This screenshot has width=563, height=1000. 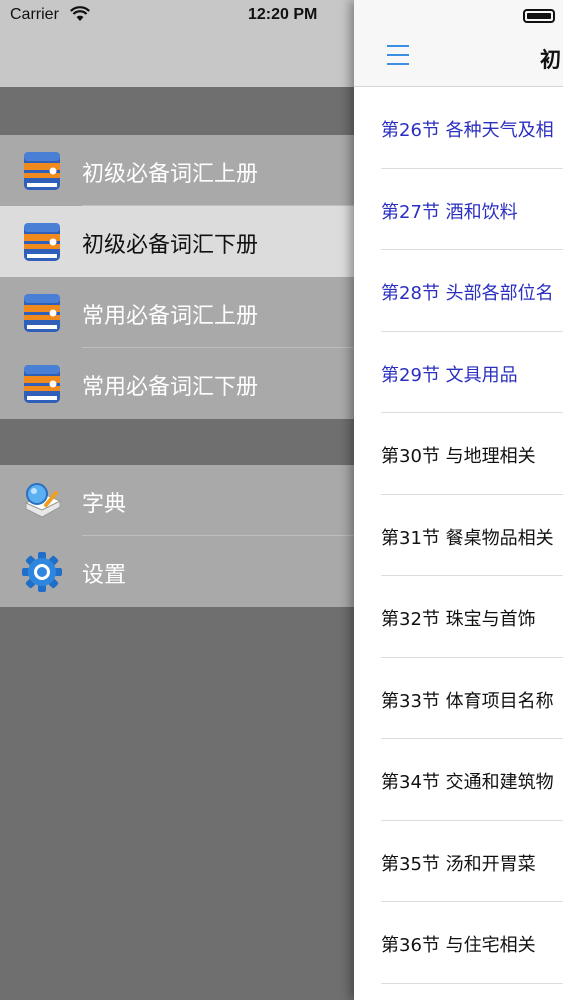 I want to click on list-item: 第29节 文具用品, so click(x=458, y=372).